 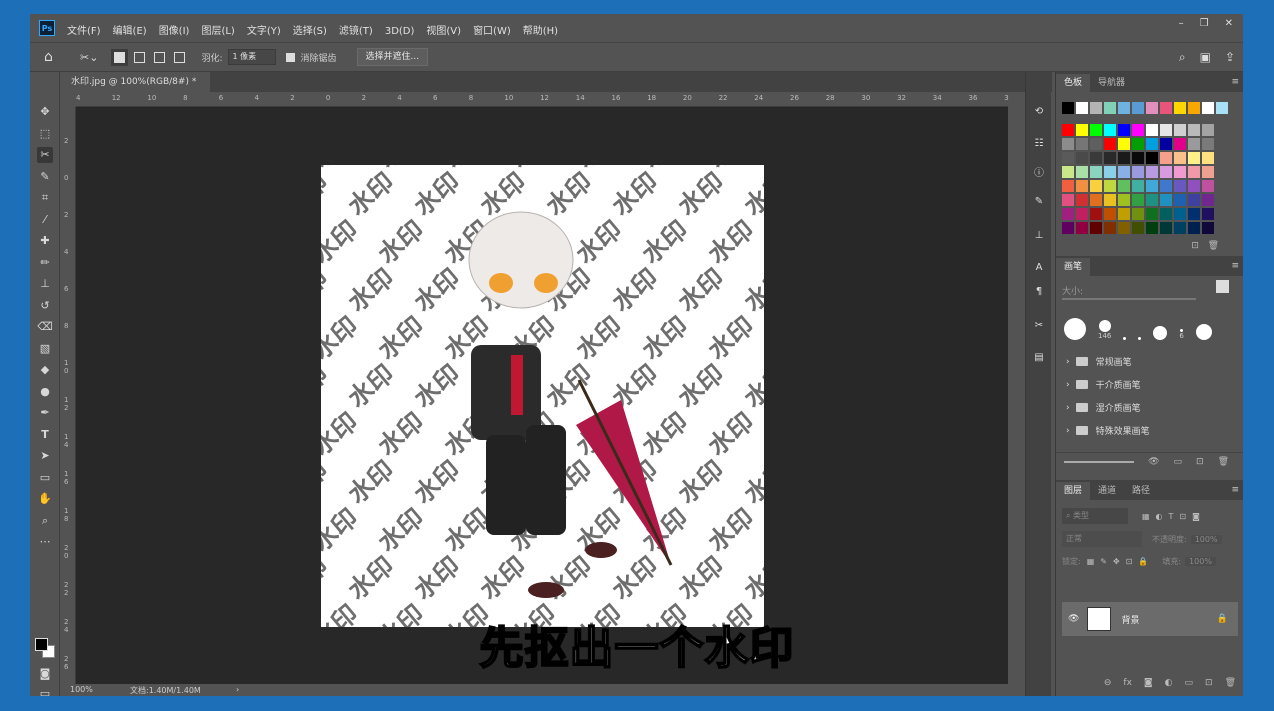 What do you see at coordinates (45, 220) in the screenshot?
I see `eyedropper-tool-icon: ⁄` at bounding box center [45, 220].